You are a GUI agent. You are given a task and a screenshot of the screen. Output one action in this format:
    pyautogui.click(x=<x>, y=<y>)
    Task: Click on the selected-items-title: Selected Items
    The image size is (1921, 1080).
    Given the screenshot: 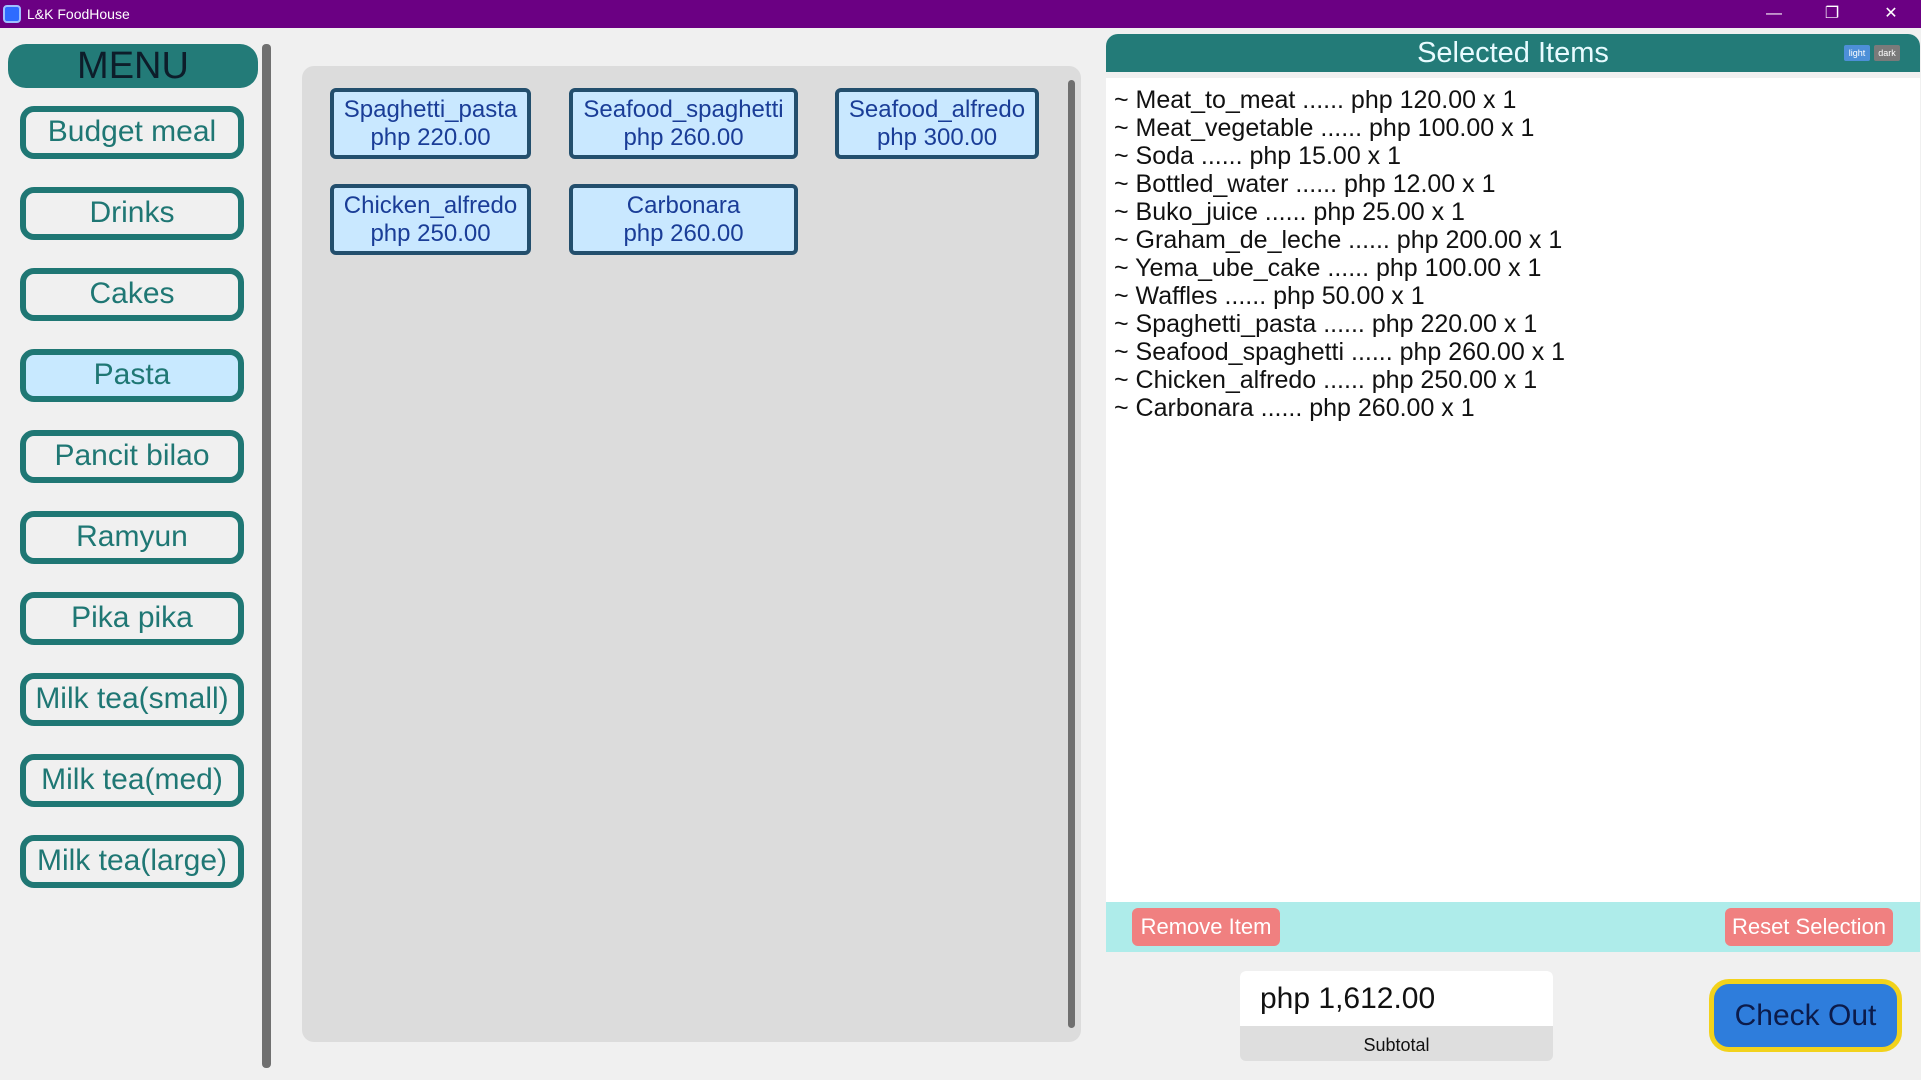 What is the action you would take?
    pyautogui.click(x=1513, y=53)
    